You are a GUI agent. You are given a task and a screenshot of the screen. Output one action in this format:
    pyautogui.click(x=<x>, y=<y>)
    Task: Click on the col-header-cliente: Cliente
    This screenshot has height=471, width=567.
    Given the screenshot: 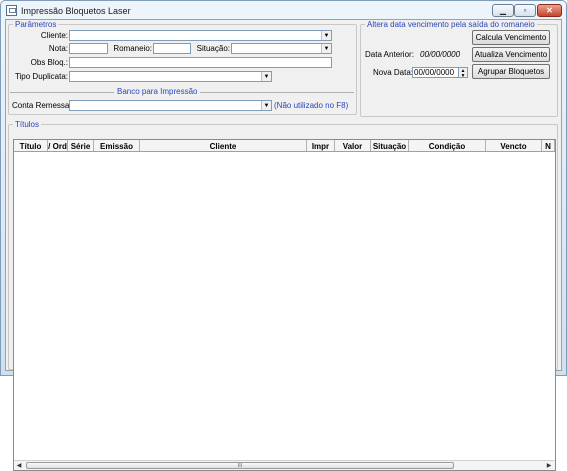 What is the action you would take?
    pyautogui.click(x=223, y=145)
    